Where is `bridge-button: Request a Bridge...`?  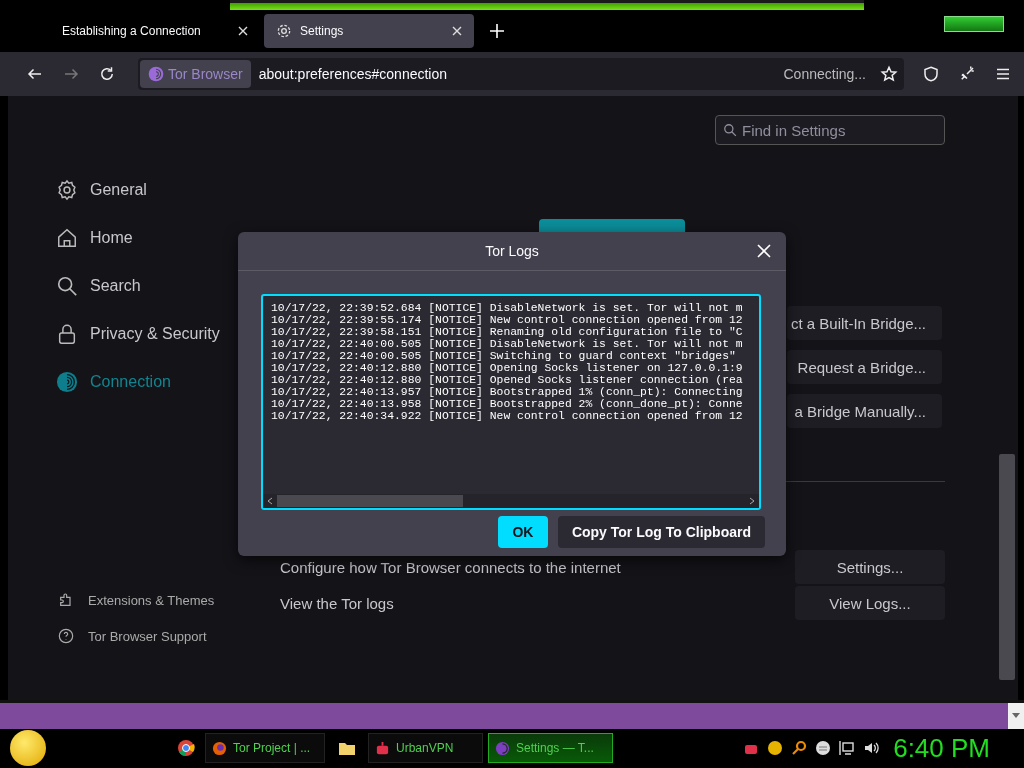
bridge-button: Request a Bridge... is located at coordinates (864, 367).